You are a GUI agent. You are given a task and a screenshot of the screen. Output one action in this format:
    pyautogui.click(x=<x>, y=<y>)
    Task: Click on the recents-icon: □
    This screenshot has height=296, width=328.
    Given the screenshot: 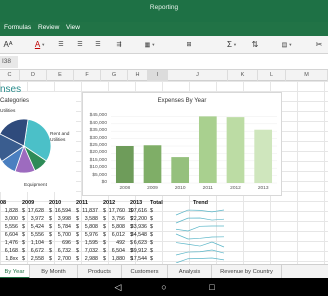 What is the action you would take?
    pyautogui.click(x=212, y=287)
    